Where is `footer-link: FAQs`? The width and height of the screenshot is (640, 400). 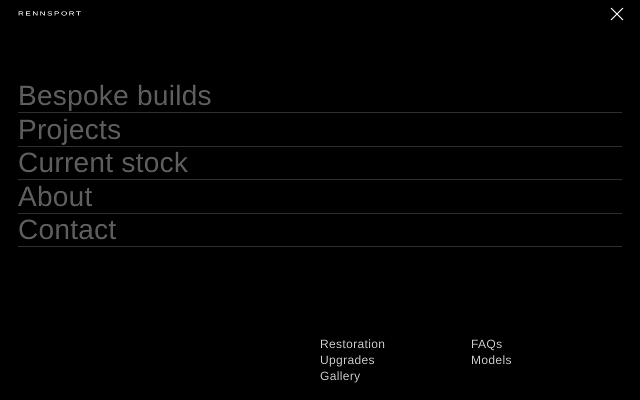
footer-link: FAQs is located at coordinates (486, 344).